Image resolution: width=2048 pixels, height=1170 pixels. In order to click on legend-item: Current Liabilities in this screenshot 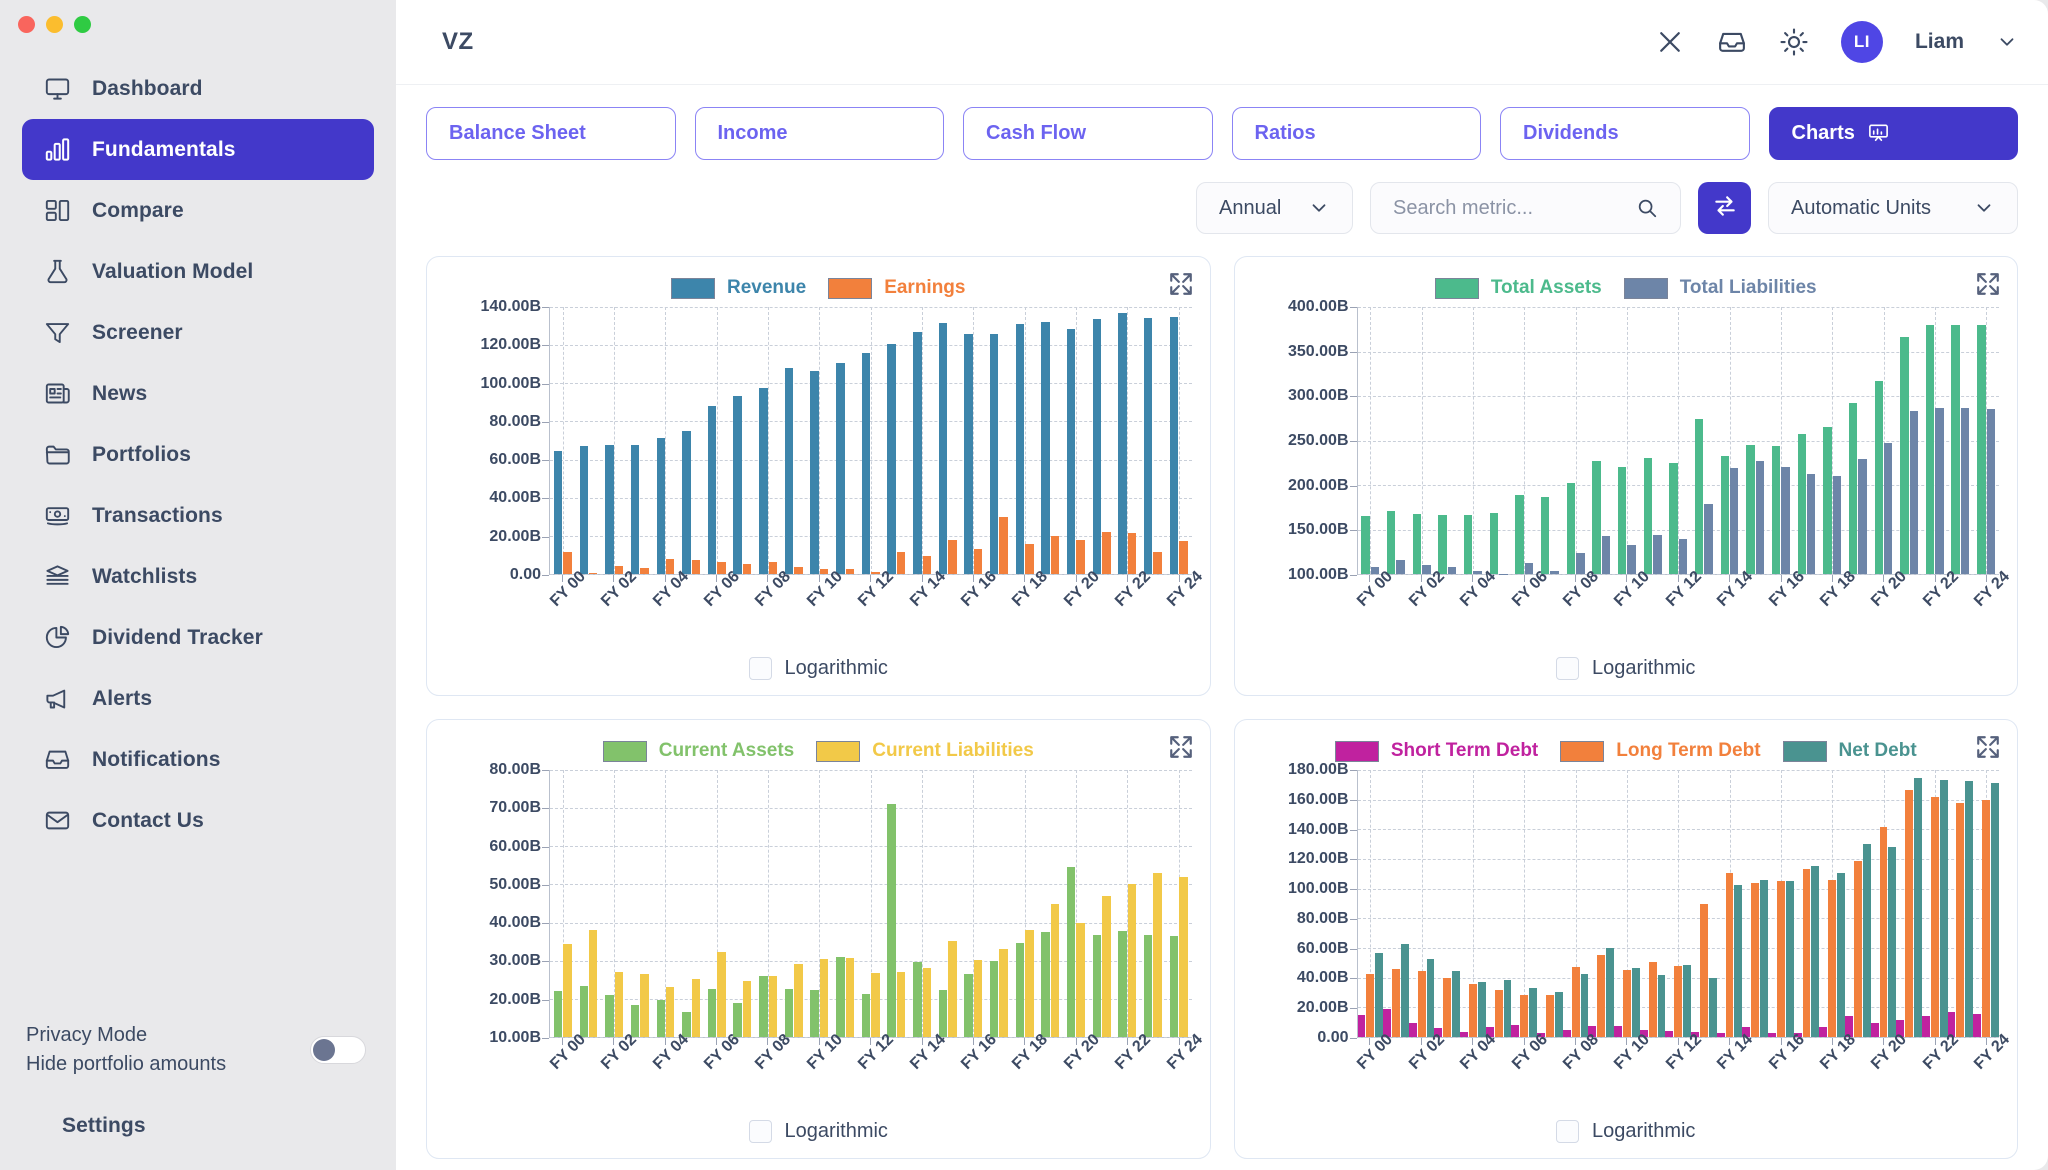, I will do `click(925, 751)`.